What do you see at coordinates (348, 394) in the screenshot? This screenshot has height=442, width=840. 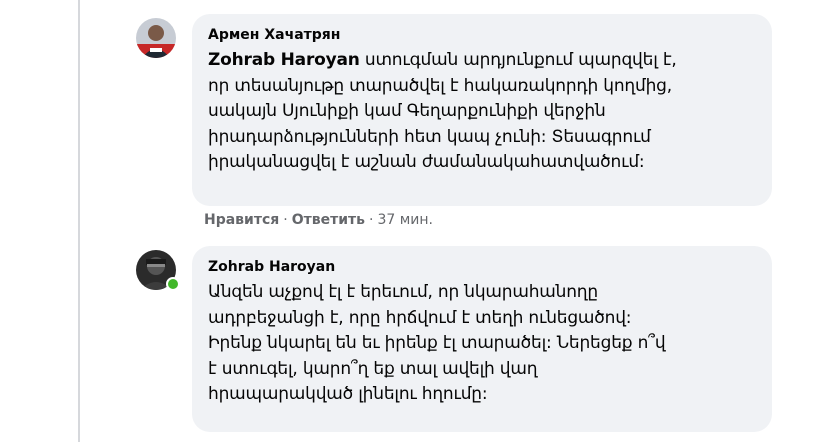 I see `comment-line: հրապարակված լինելու հղումը:` at bounding box center [348, 394].